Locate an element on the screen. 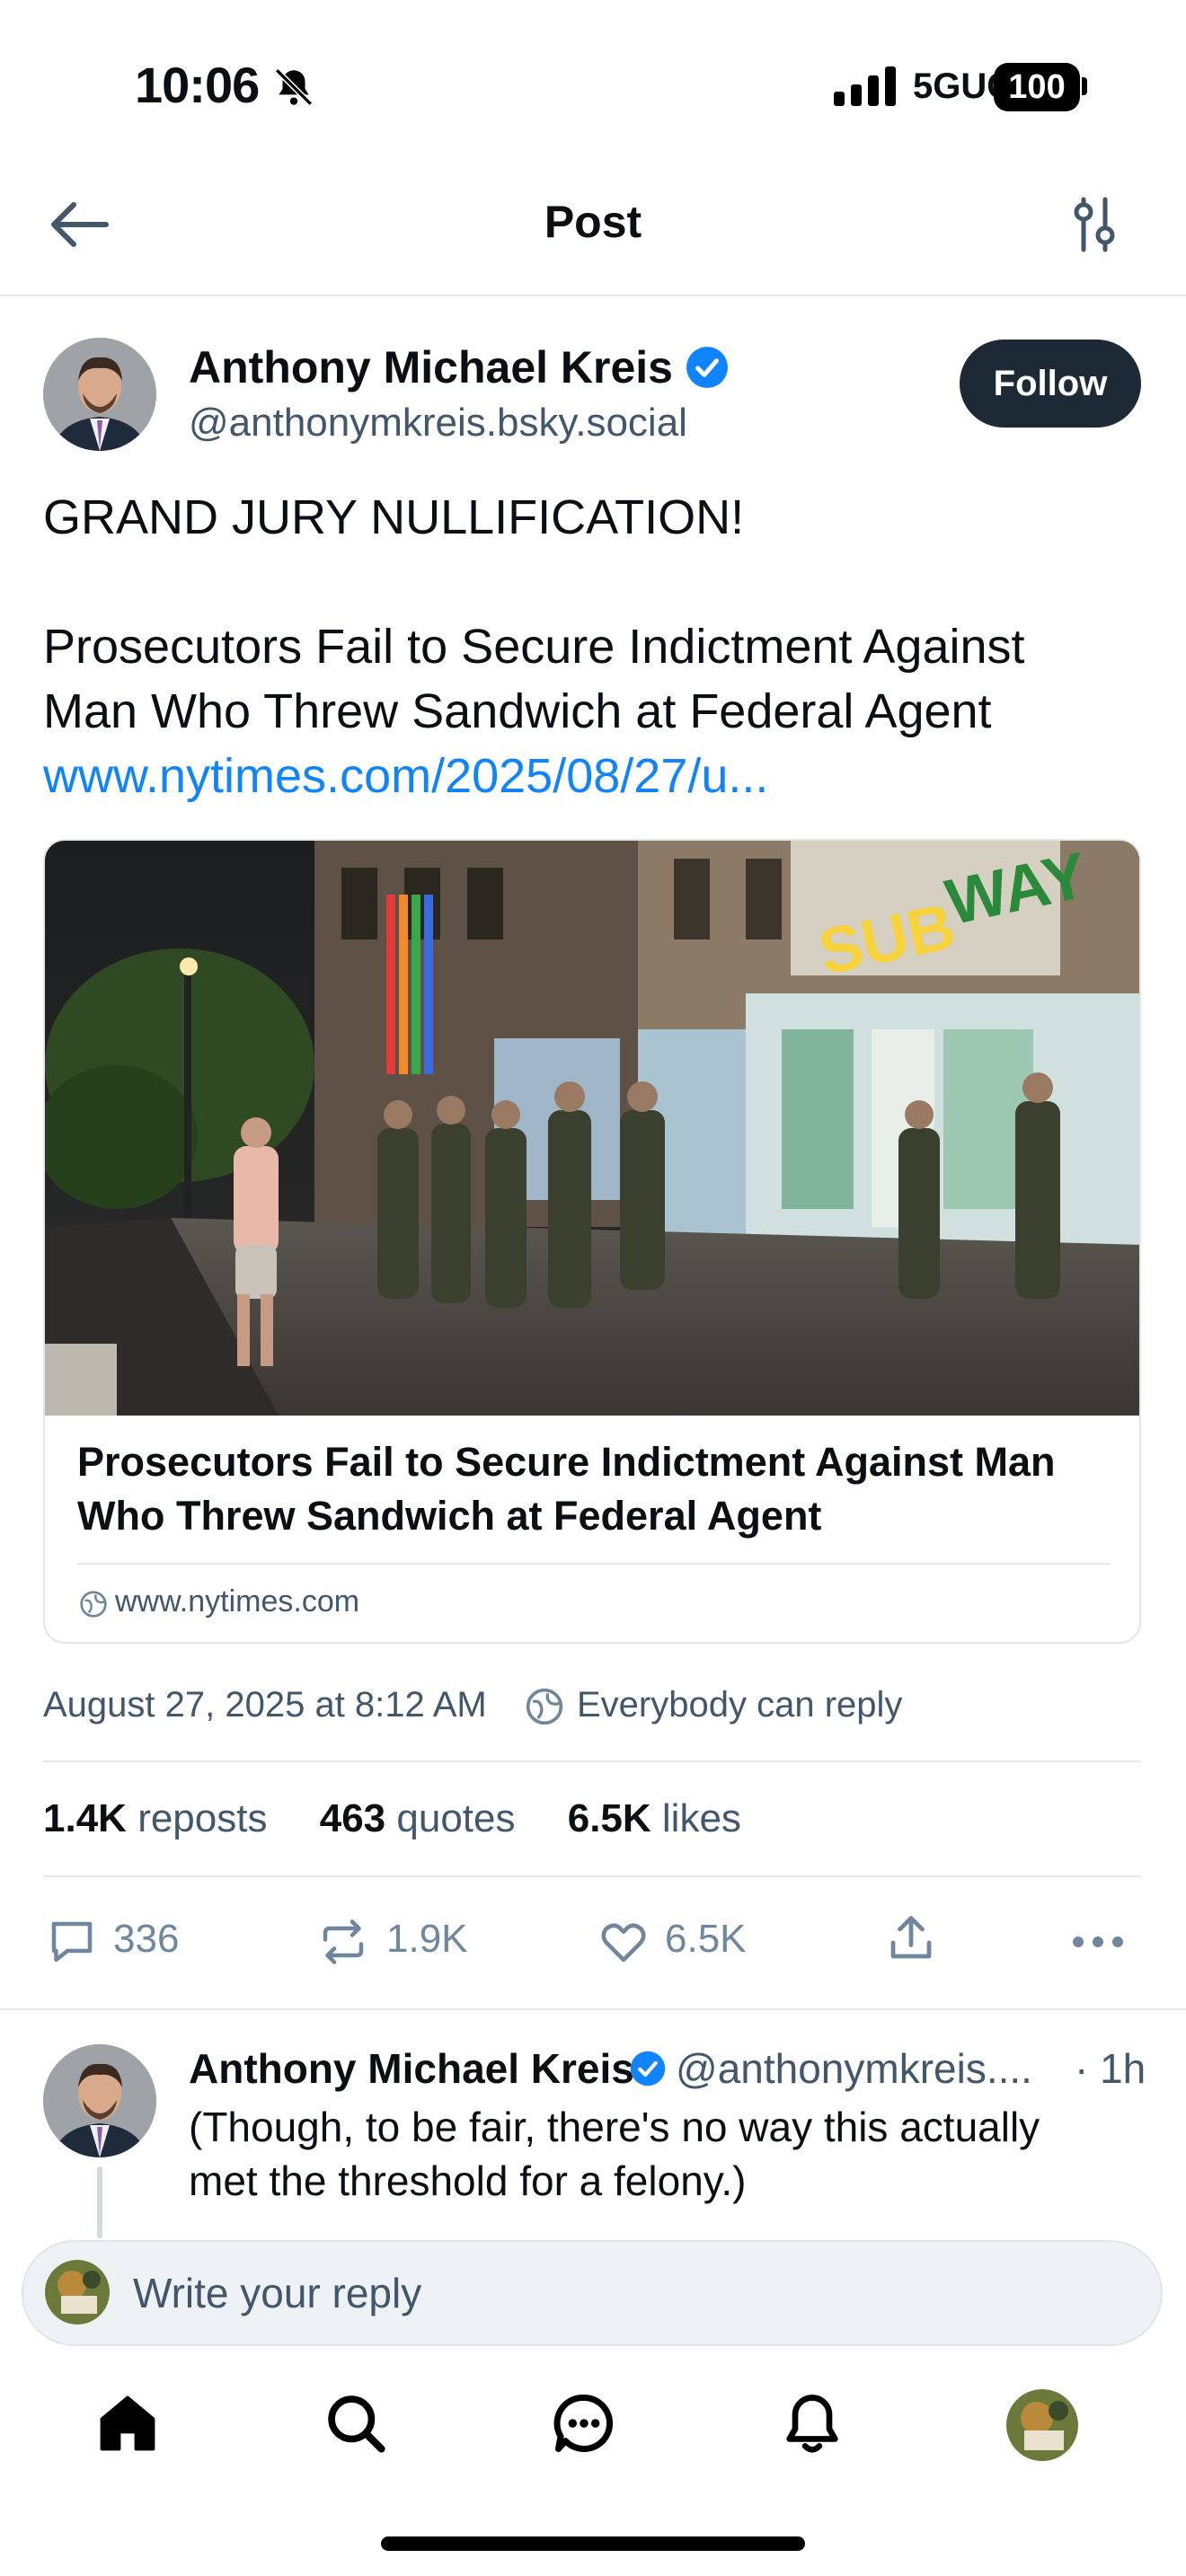 The image size is (1186, 2576). likes-stat: 6.5K likes is located at coordinates (654, 1818).